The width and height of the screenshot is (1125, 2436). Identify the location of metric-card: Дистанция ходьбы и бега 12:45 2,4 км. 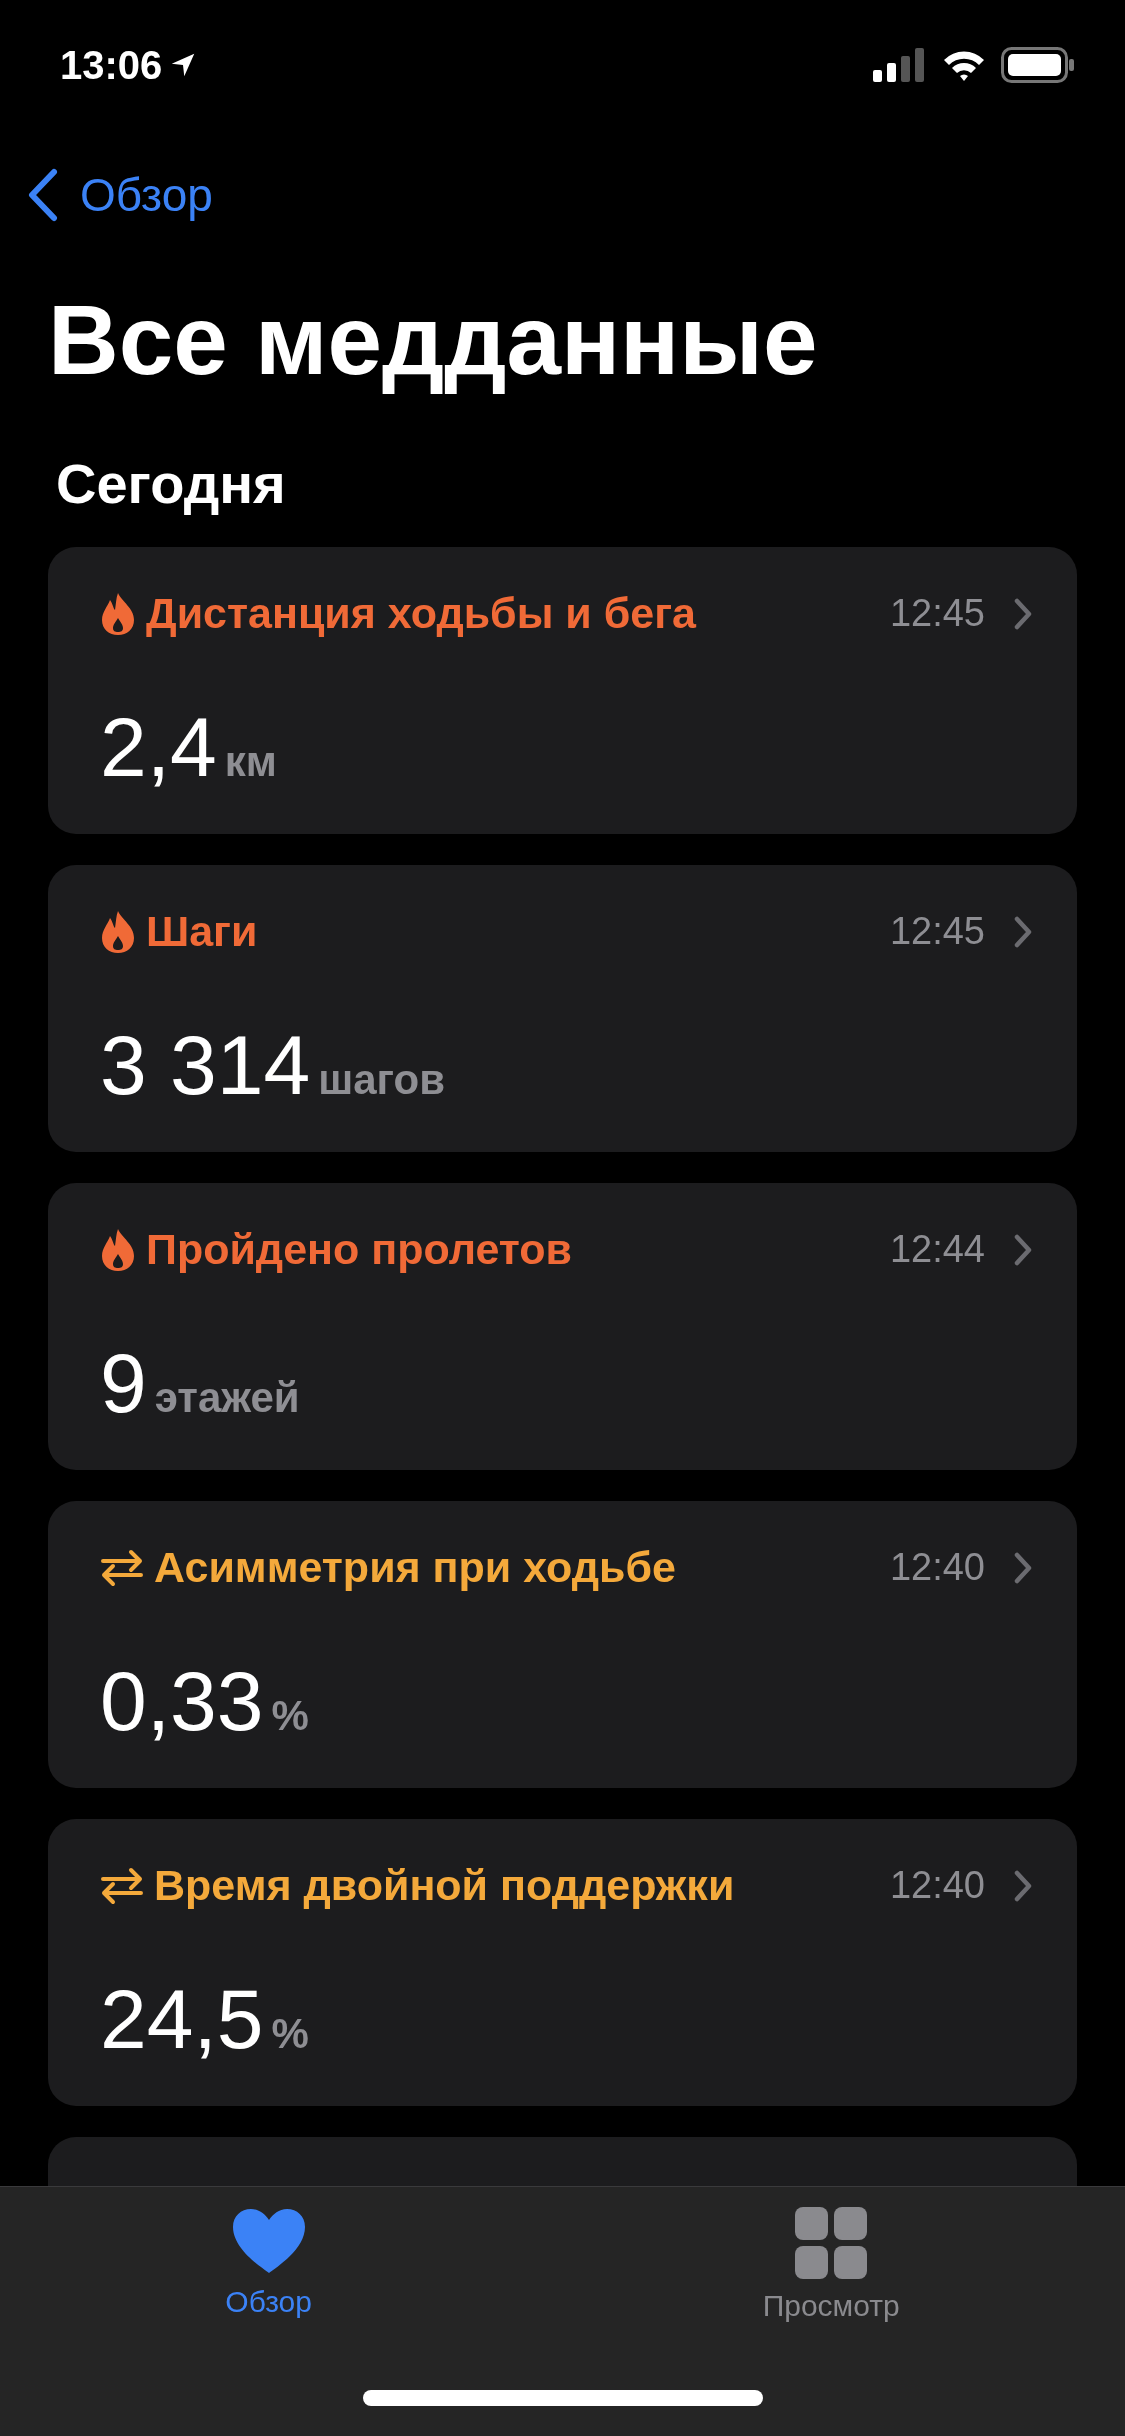
(562, 690).